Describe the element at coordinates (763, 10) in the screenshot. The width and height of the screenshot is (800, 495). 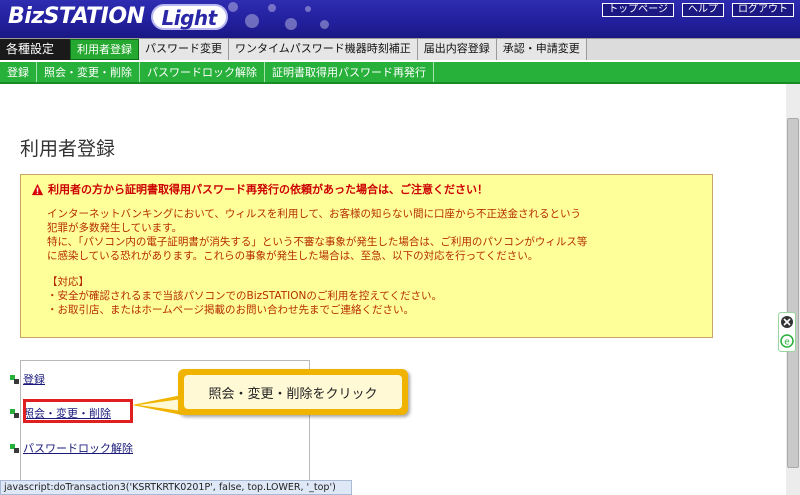
I see `logout-button: ログアウト` at that location.